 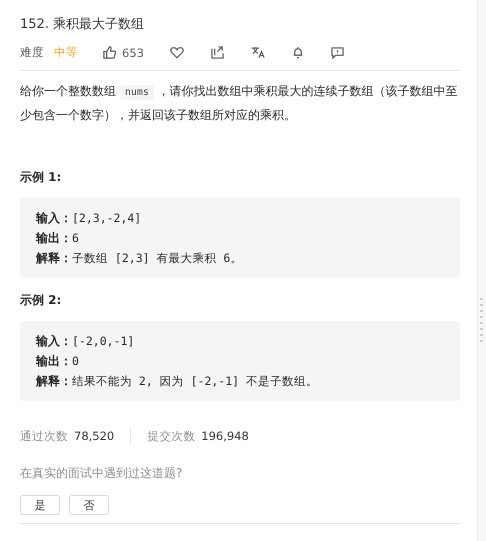 What do you see at coordinates (123, 52) in the screenshot?
I see `like-button: 653` at bounding box center [123, 52].